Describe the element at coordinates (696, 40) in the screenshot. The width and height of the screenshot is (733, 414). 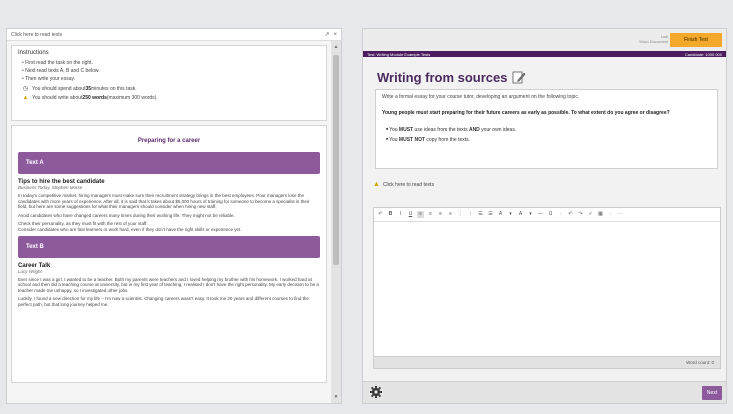
I see `finish-test-button: Finish Test` at that location.